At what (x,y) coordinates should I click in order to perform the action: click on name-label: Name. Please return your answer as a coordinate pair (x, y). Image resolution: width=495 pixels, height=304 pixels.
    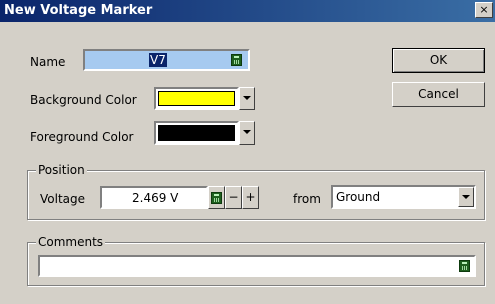
    Looking at the image, I should click on (48, 62).